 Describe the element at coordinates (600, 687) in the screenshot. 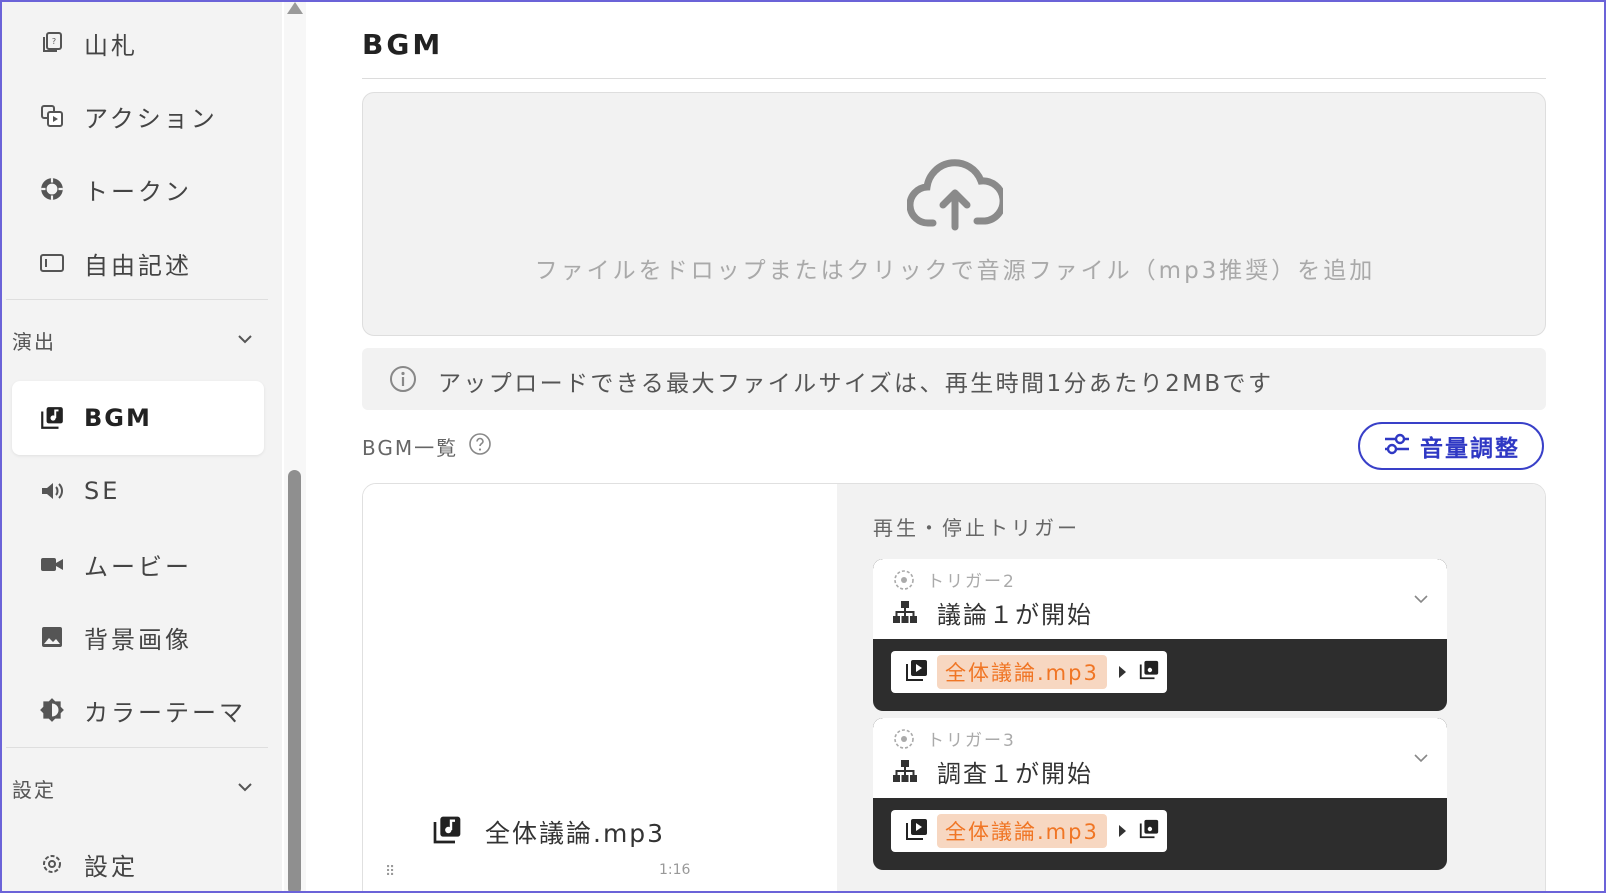

I see `track-panel: 全体議論.mp3 ⠿ 1:16` at that location.